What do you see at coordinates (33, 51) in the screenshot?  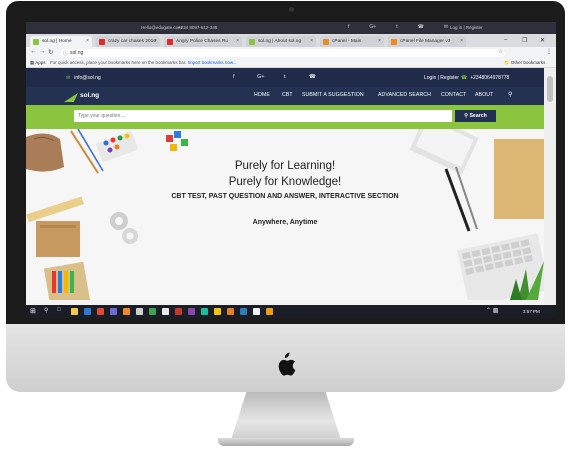 I see `back-icon: ←` at bounding box center [33, 51].